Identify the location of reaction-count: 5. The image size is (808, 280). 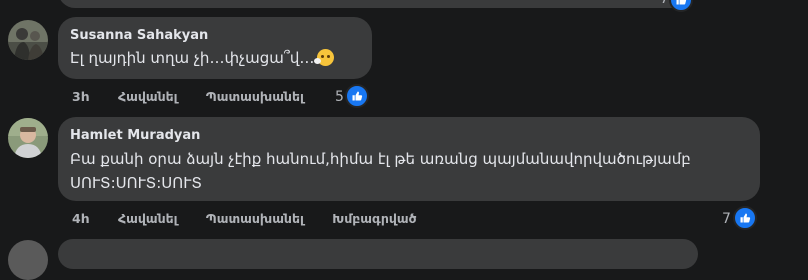
(339, 97).